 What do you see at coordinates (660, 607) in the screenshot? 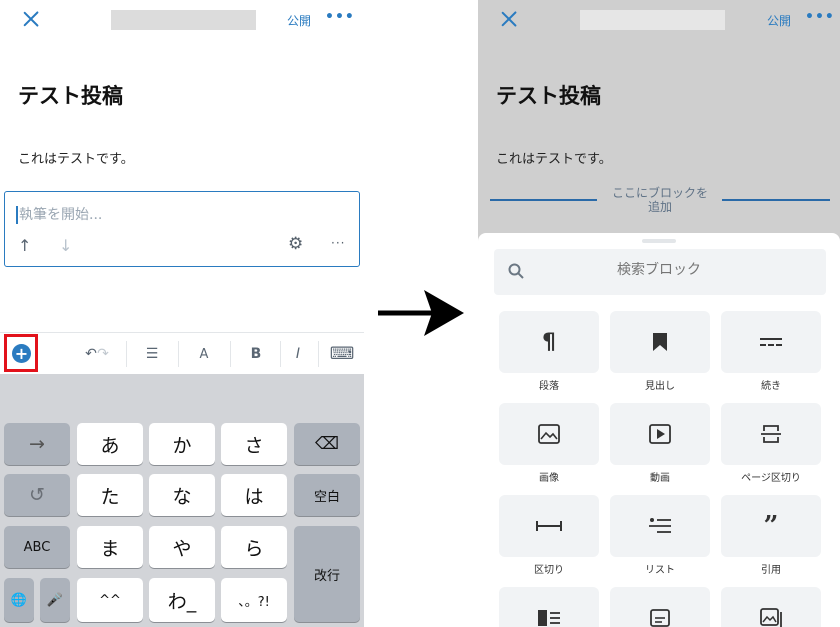
I see `block-file` at bounding box center [660, 607].